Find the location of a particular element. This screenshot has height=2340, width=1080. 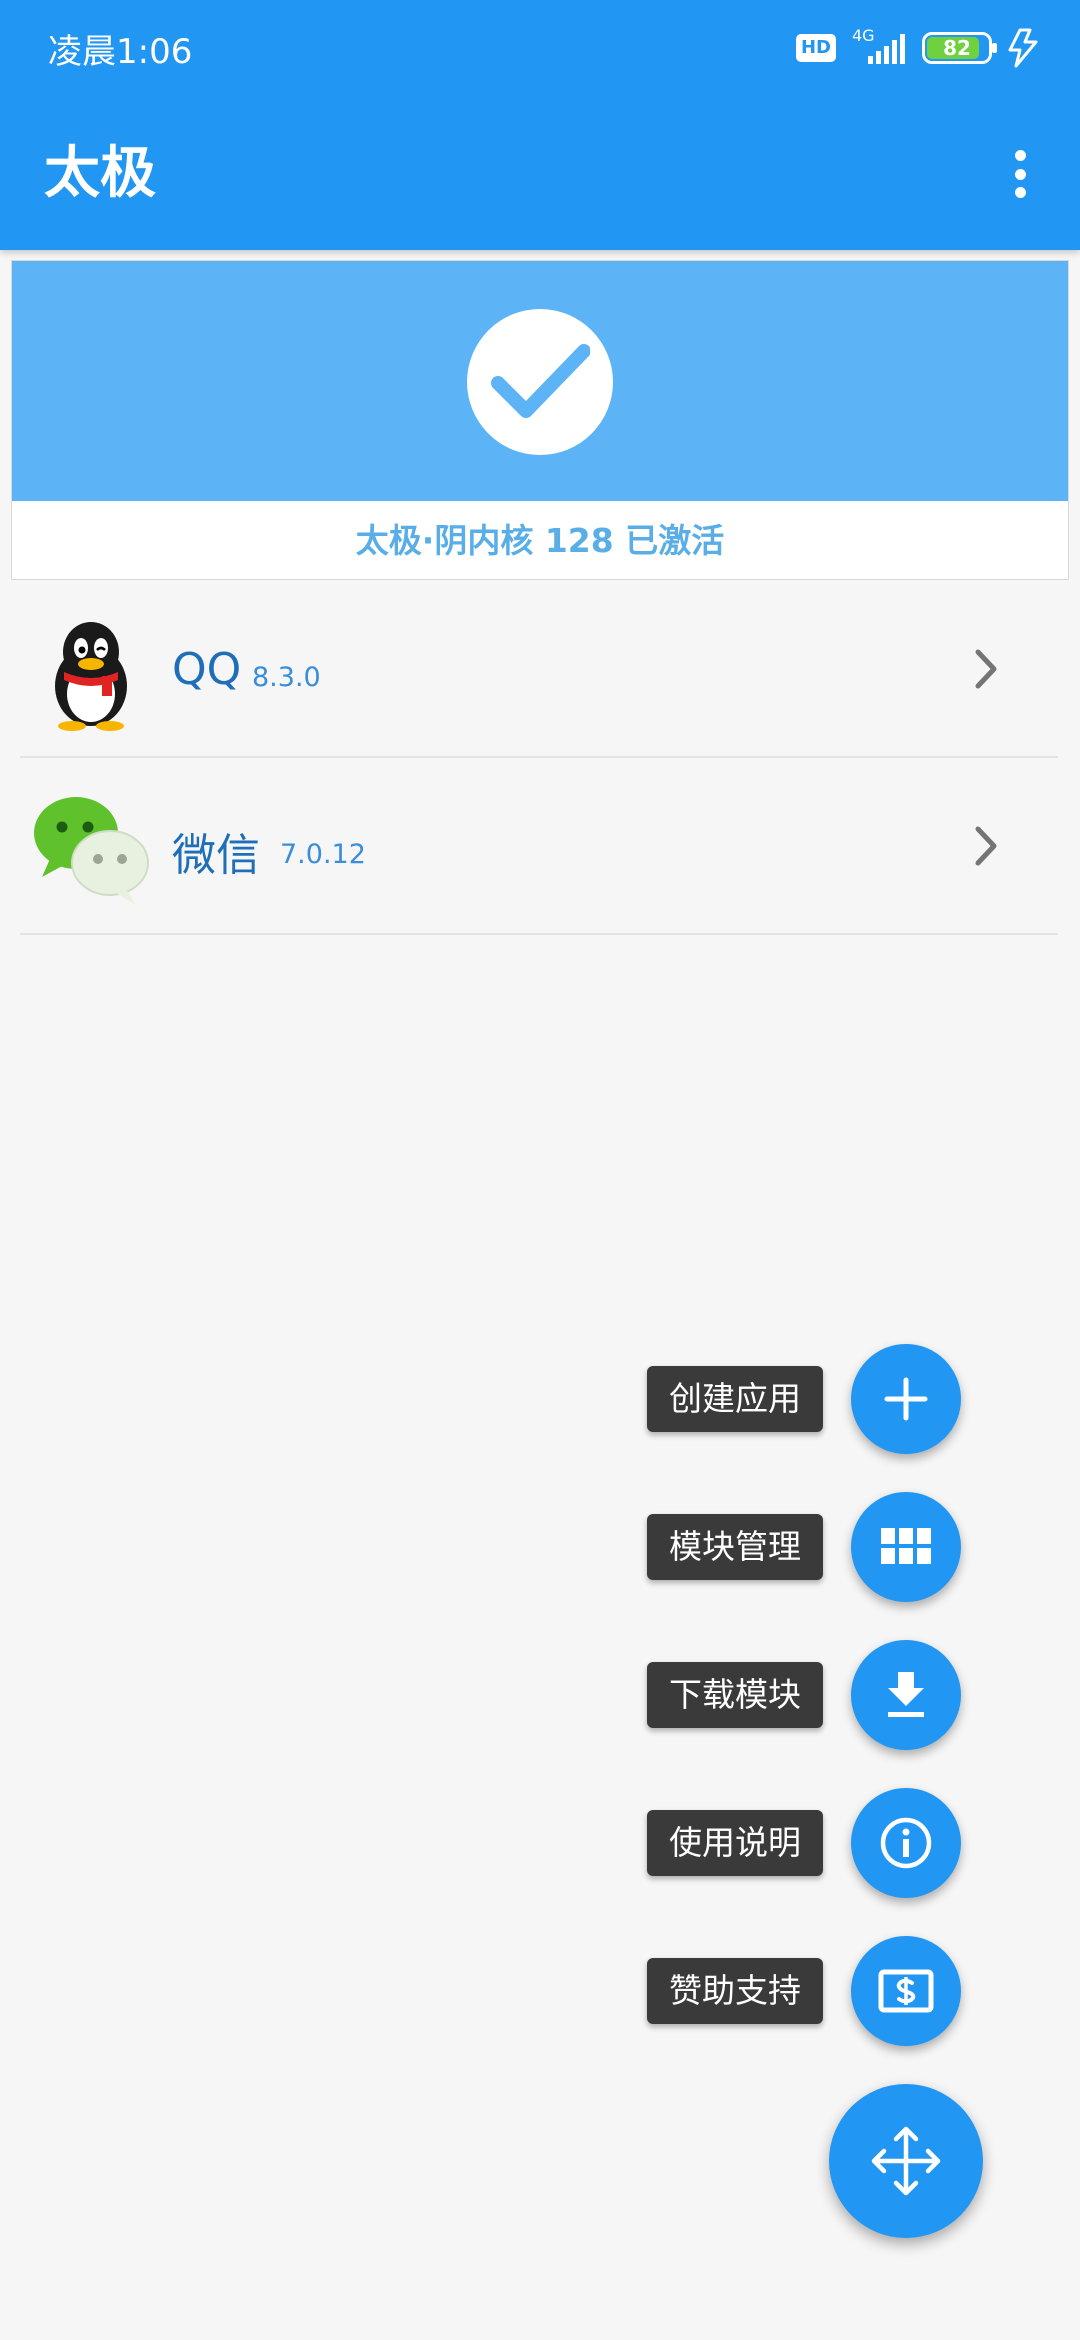

more-options-button is located at coordinates (1020, 174).